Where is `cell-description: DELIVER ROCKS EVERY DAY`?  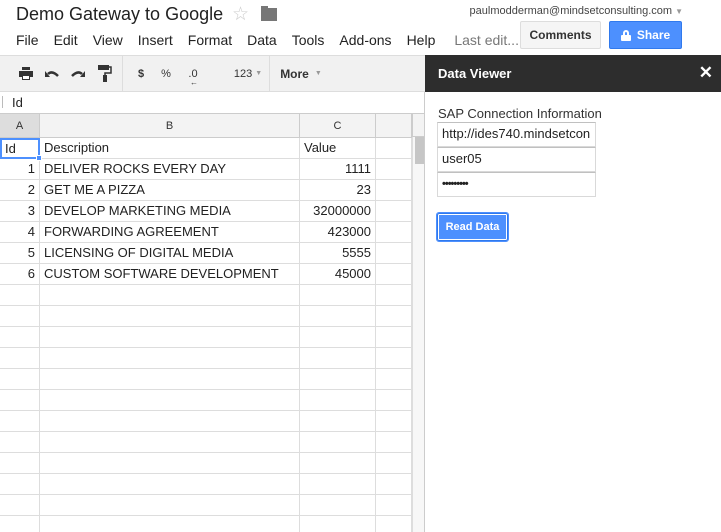 cell-description: DELIVER ROCKS EVERY DAY is located at coordinates (170, 169).